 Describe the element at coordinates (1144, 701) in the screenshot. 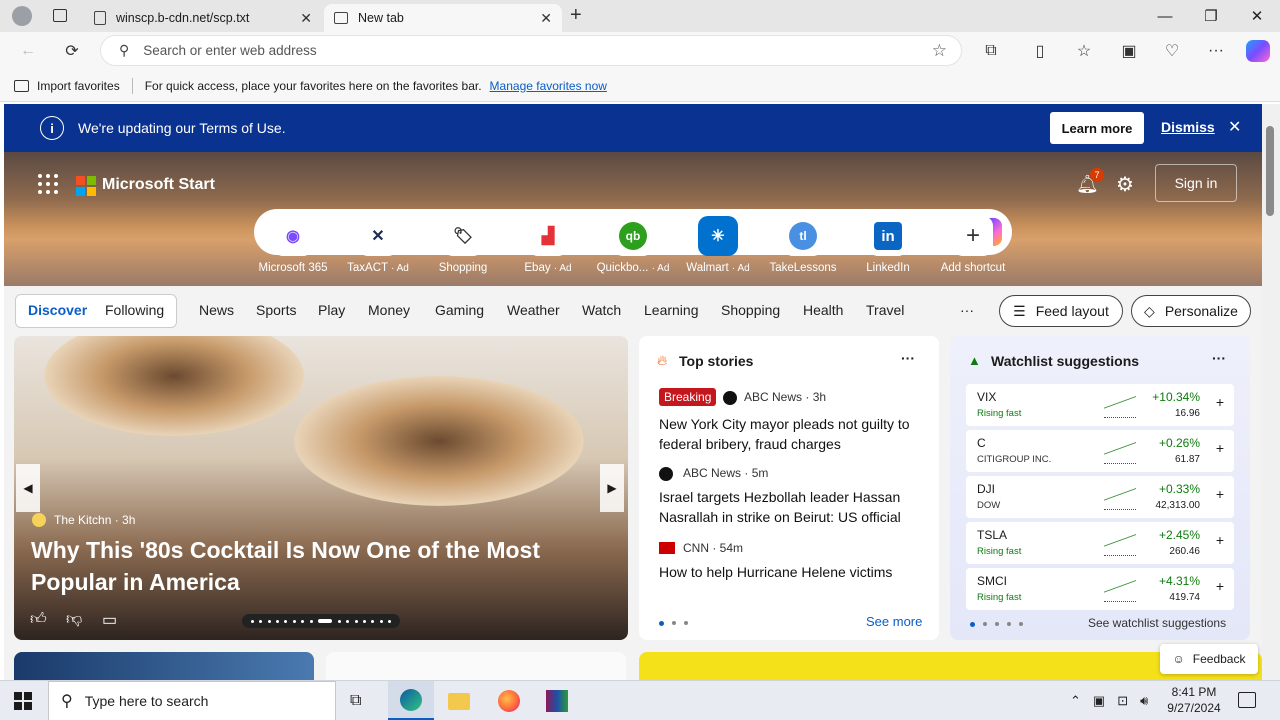

I see `volume-icon: 🔊︎` at that location.